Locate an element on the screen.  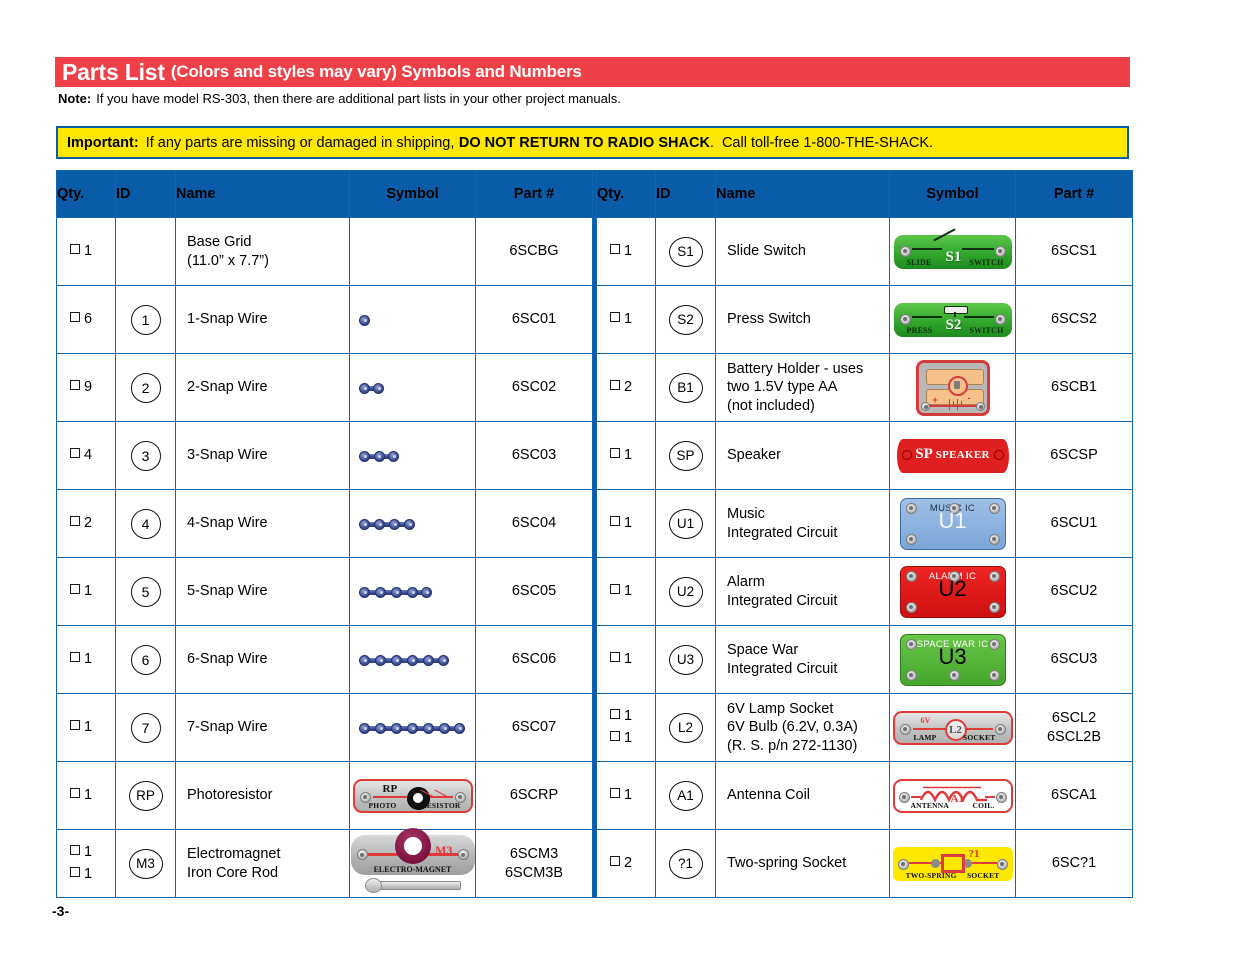
part-cell: 6SCU2 is located at coordinates (1074, 591).